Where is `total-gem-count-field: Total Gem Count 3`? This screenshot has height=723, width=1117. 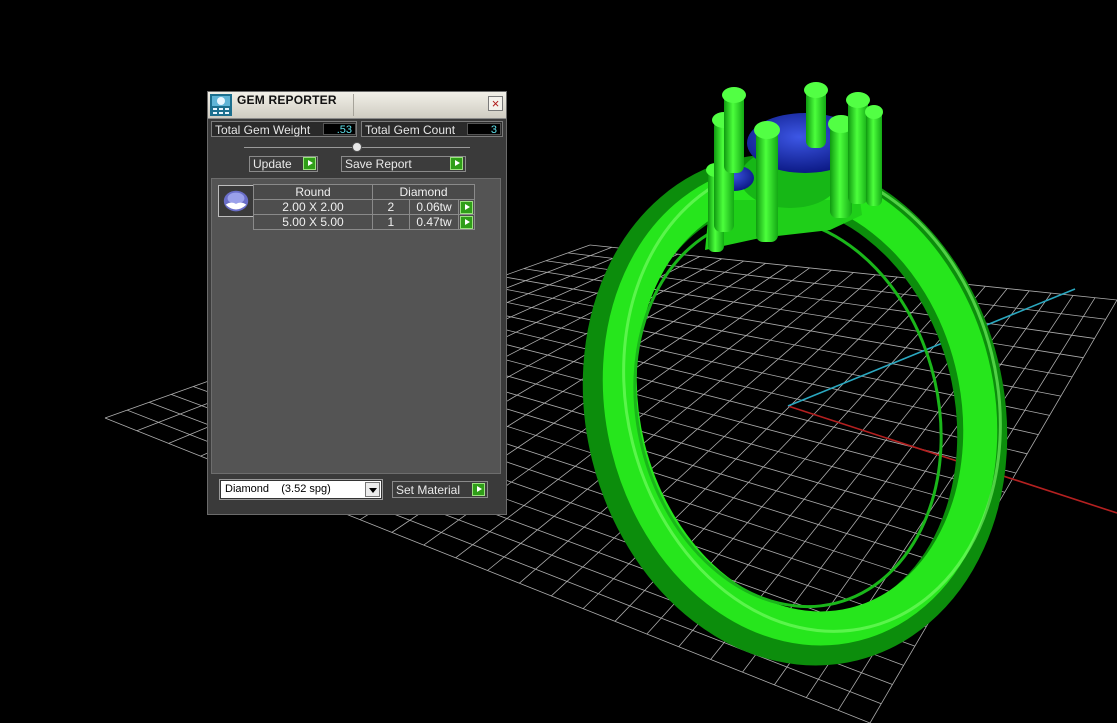 total-gem-count-field: Total Gem Count 3 is located at coordinates (432, 129).